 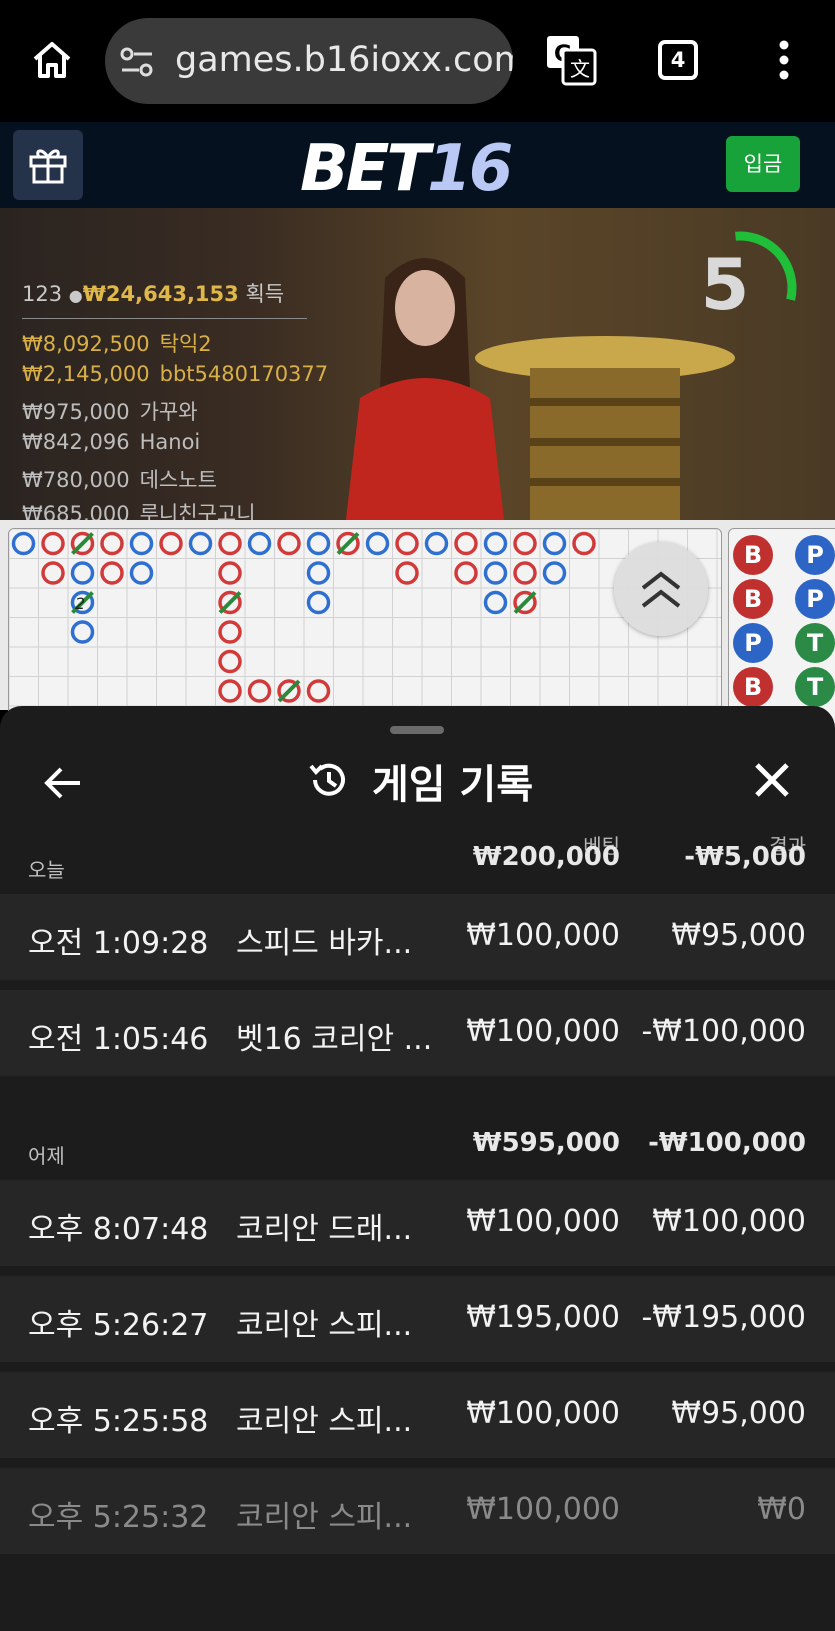 I want to click on row-time: 오후 5:26:27, so click(x=118, y=1325).